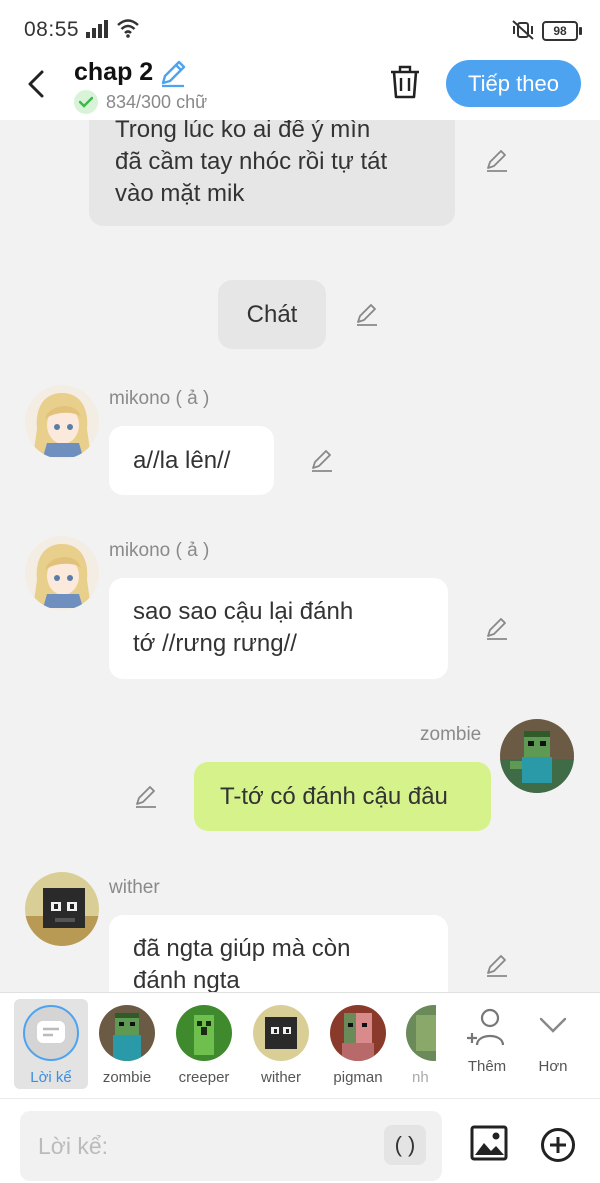  I want to click on word-count: 834/300 chữ, so click(157, 101).